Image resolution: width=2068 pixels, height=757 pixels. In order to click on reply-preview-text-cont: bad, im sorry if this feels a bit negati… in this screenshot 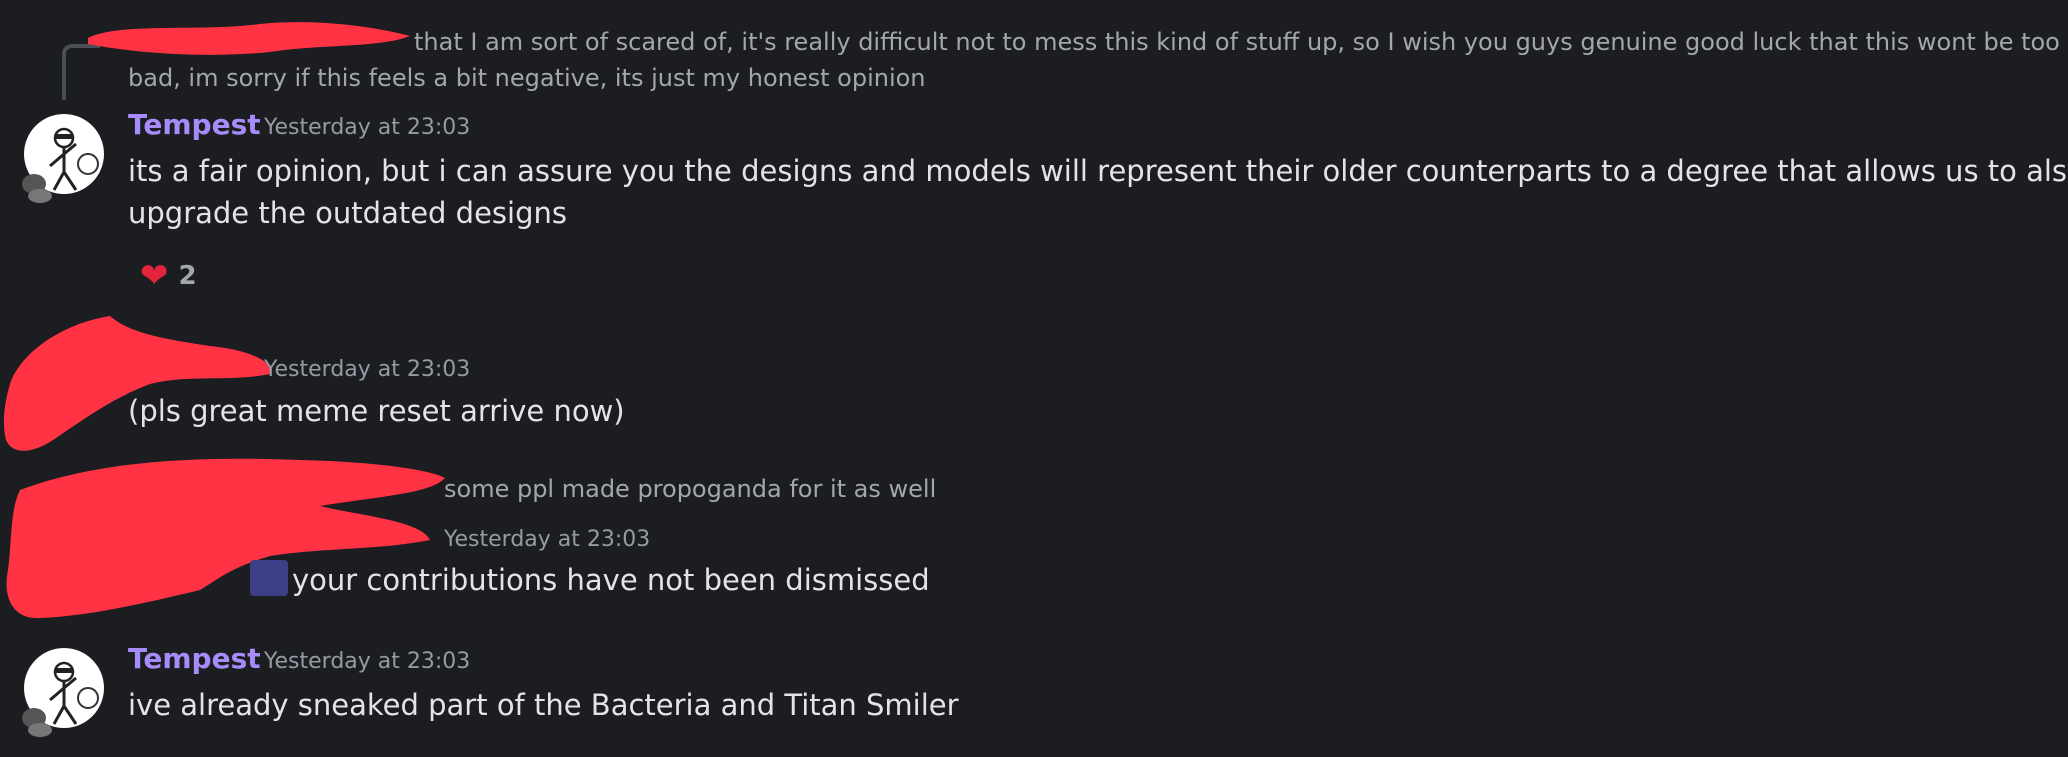, I will do `click(527, 78)`.